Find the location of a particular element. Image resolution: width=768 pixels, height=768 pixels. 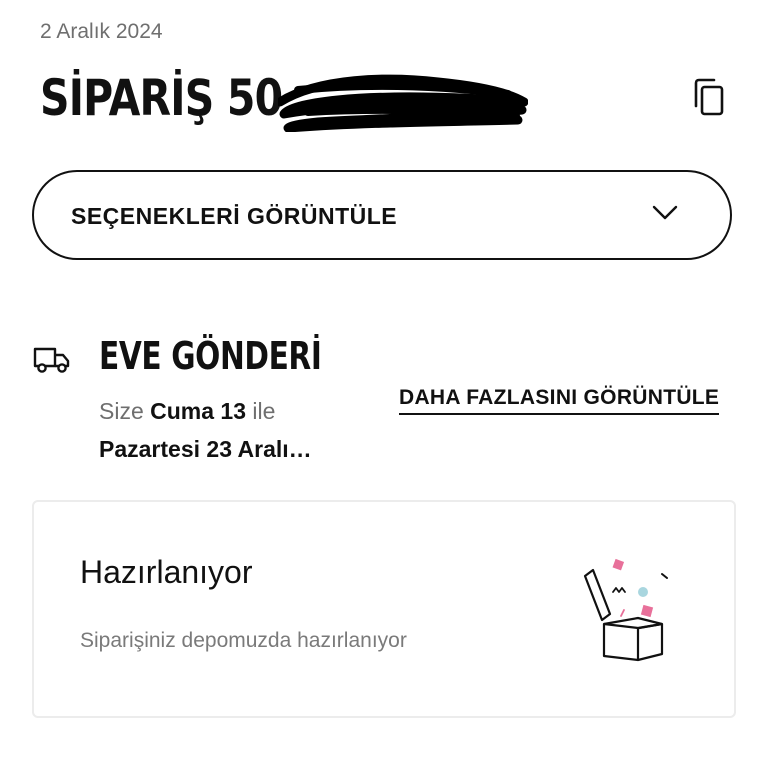

order-title: SİPARİŞ 50 is located at coordinates (161, 98).